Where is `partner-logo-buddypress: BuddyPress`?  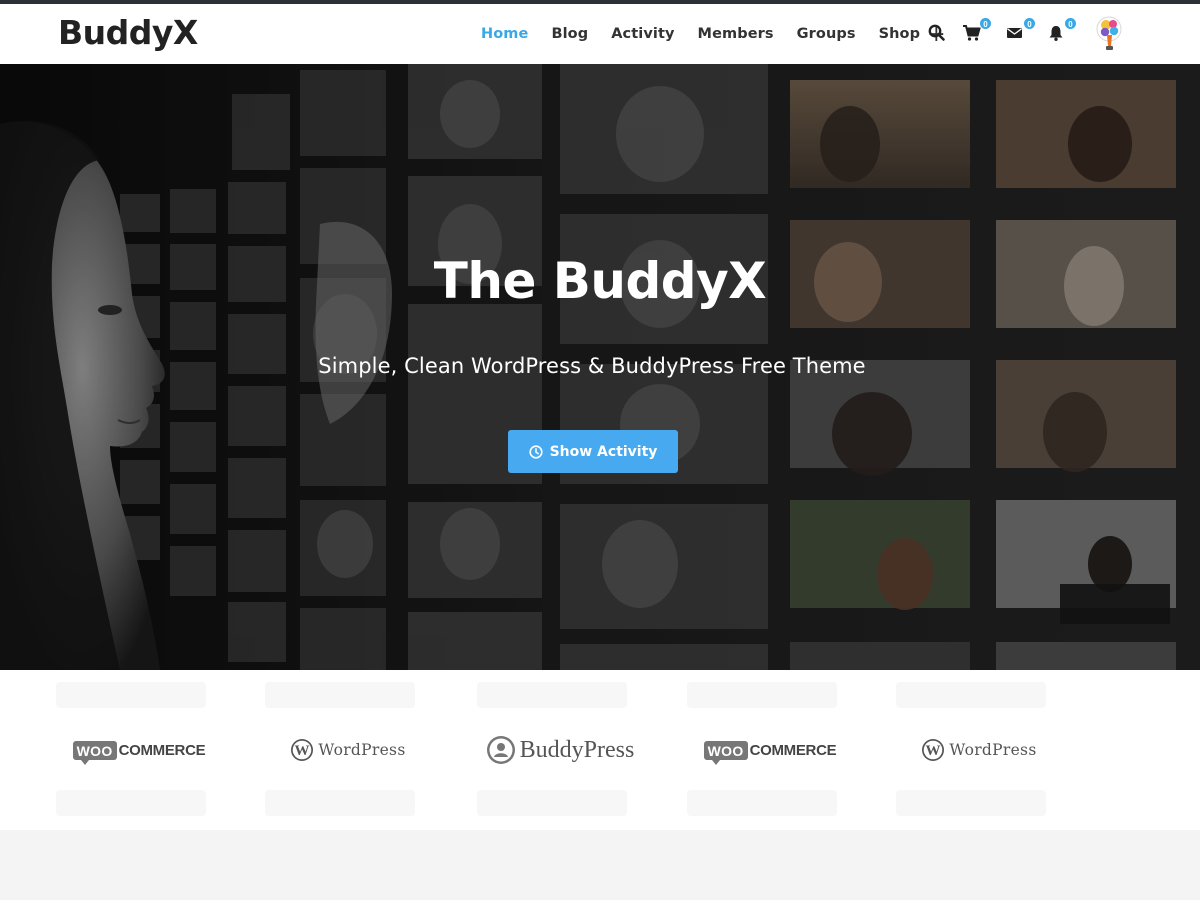
partner-logo-buddypress: BuddyPress is located at coordinates (560, 750).